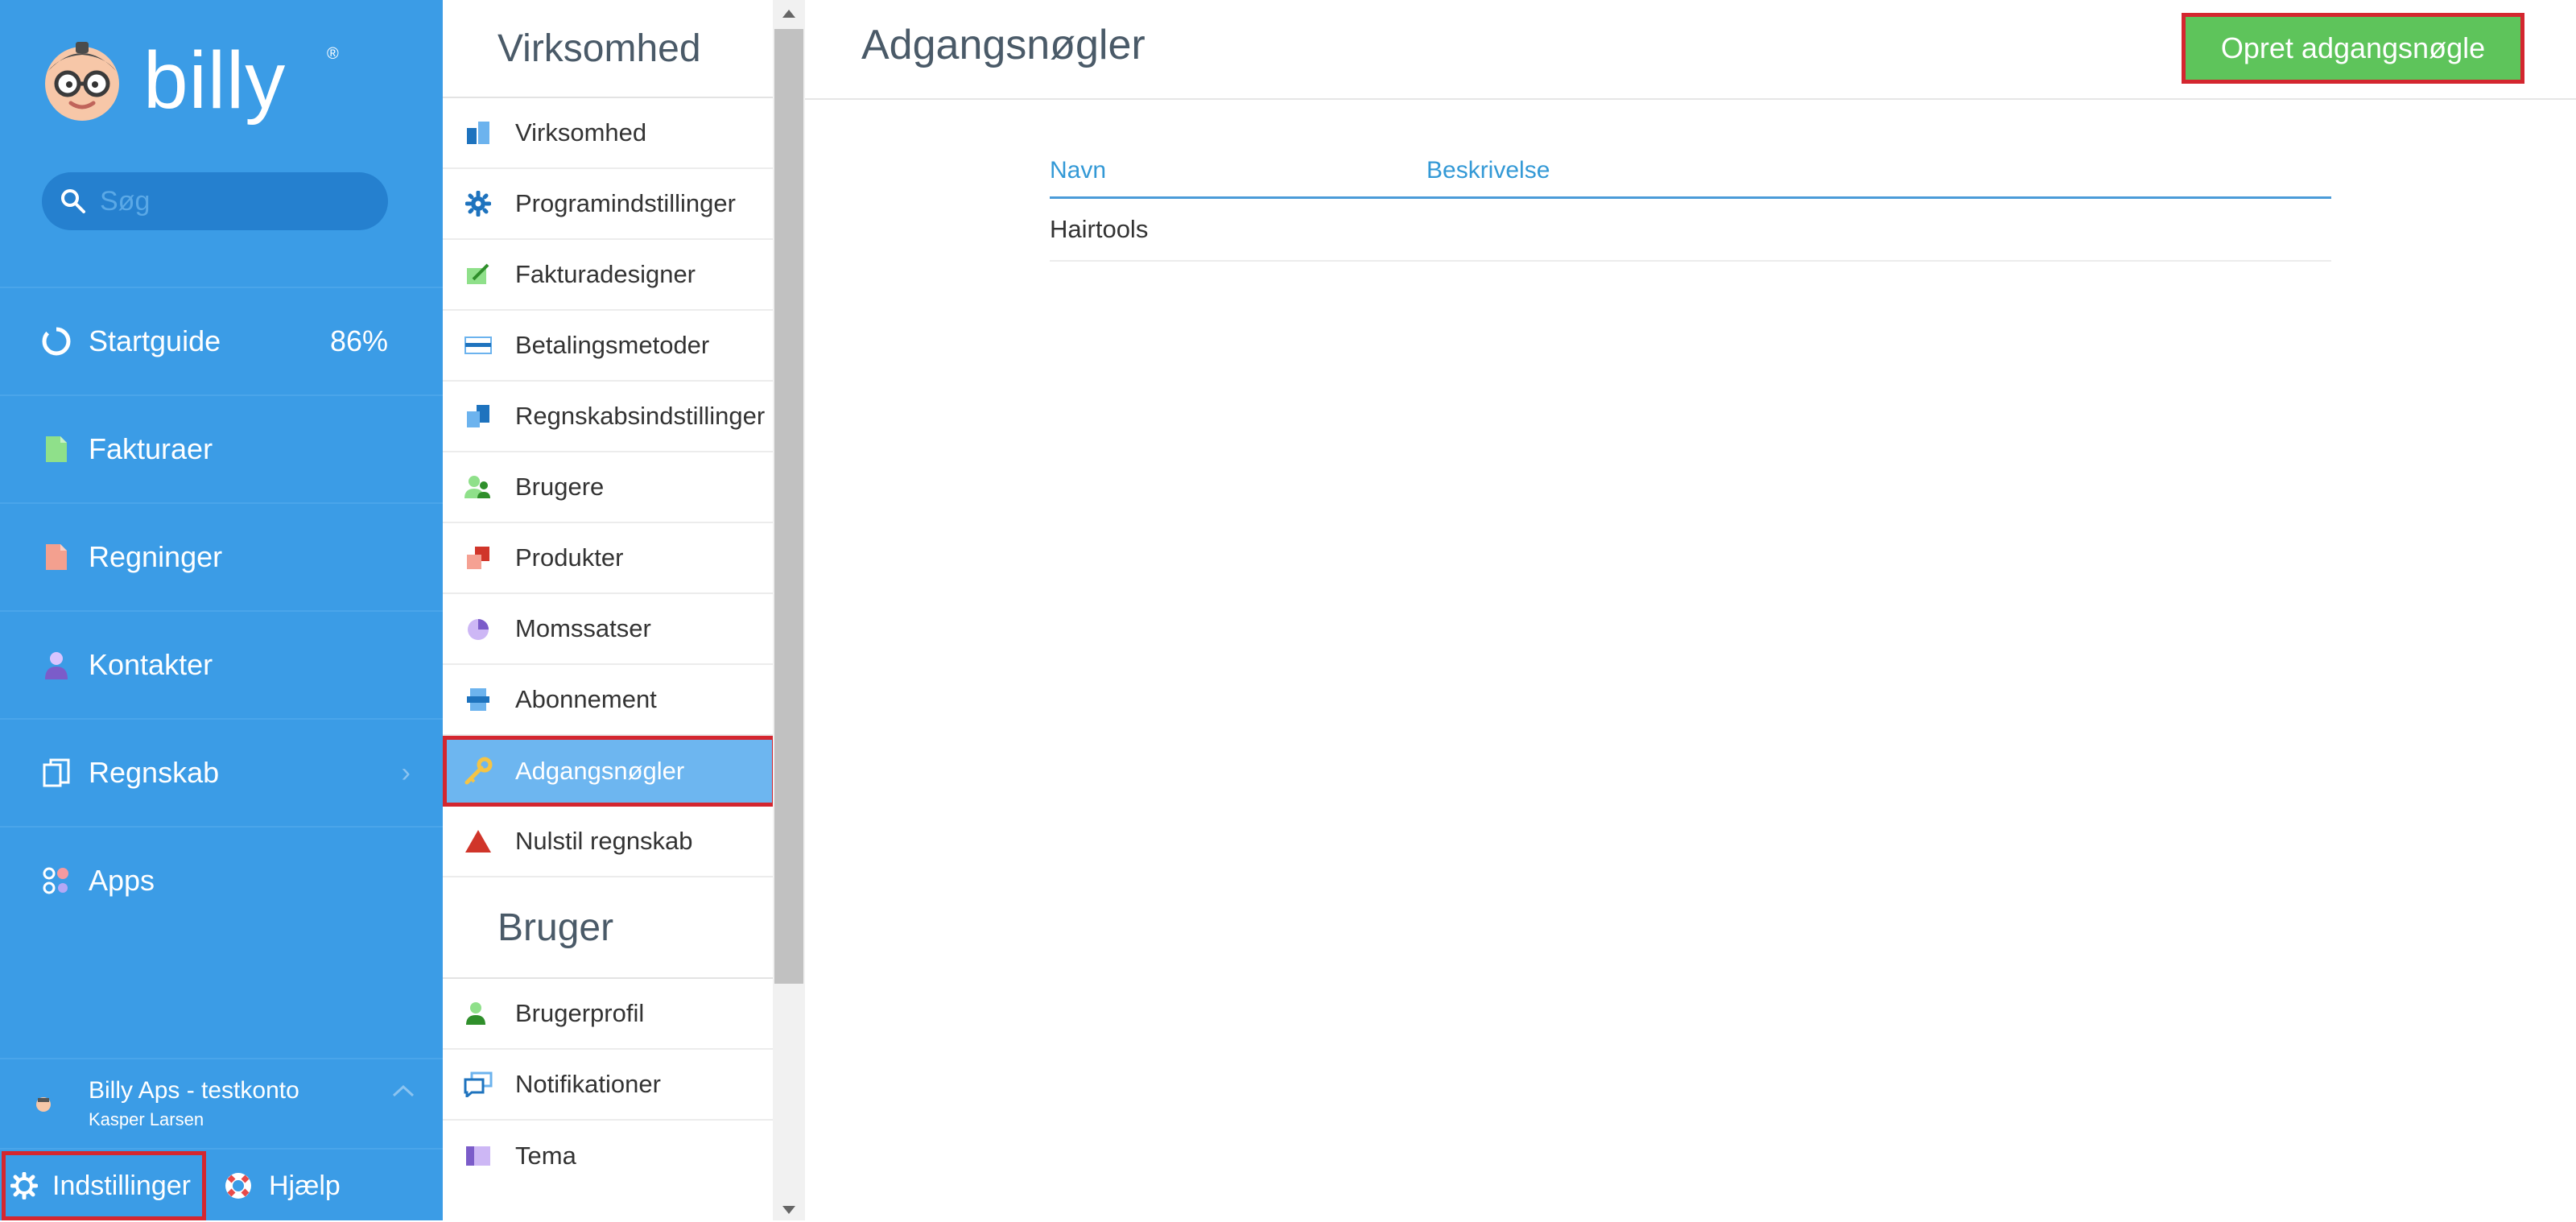  What do you see at coordinates (1003, 45) in the screenshot?
I see `page-title: Adgangsnøgler` at bounding box center [1003, 45].